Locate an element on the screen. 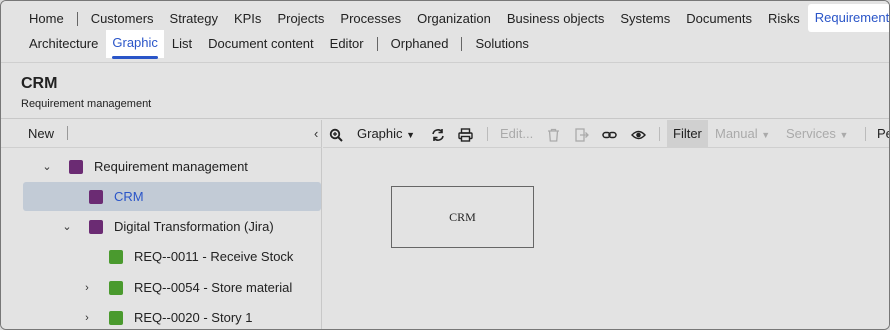 The width and height of the screenshot is (890, 330). nav-business-objects: Business objects is located at coordinates (556, 19).